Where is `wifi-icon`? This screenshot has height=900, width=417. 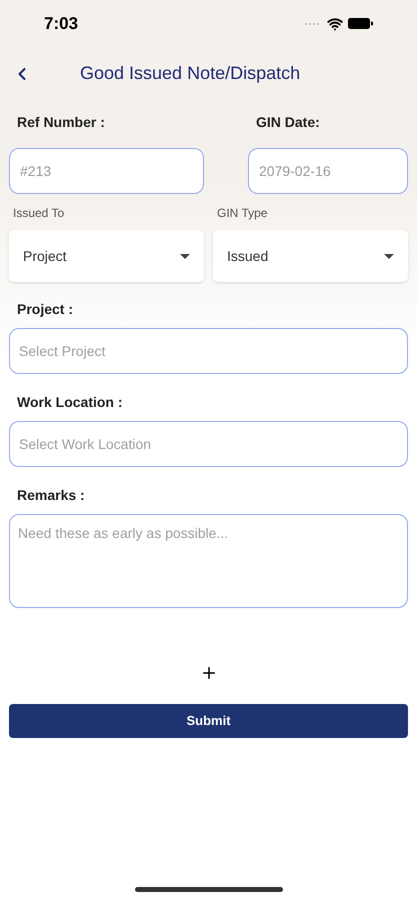 wifi-icon is located at coordinates (335, 24).